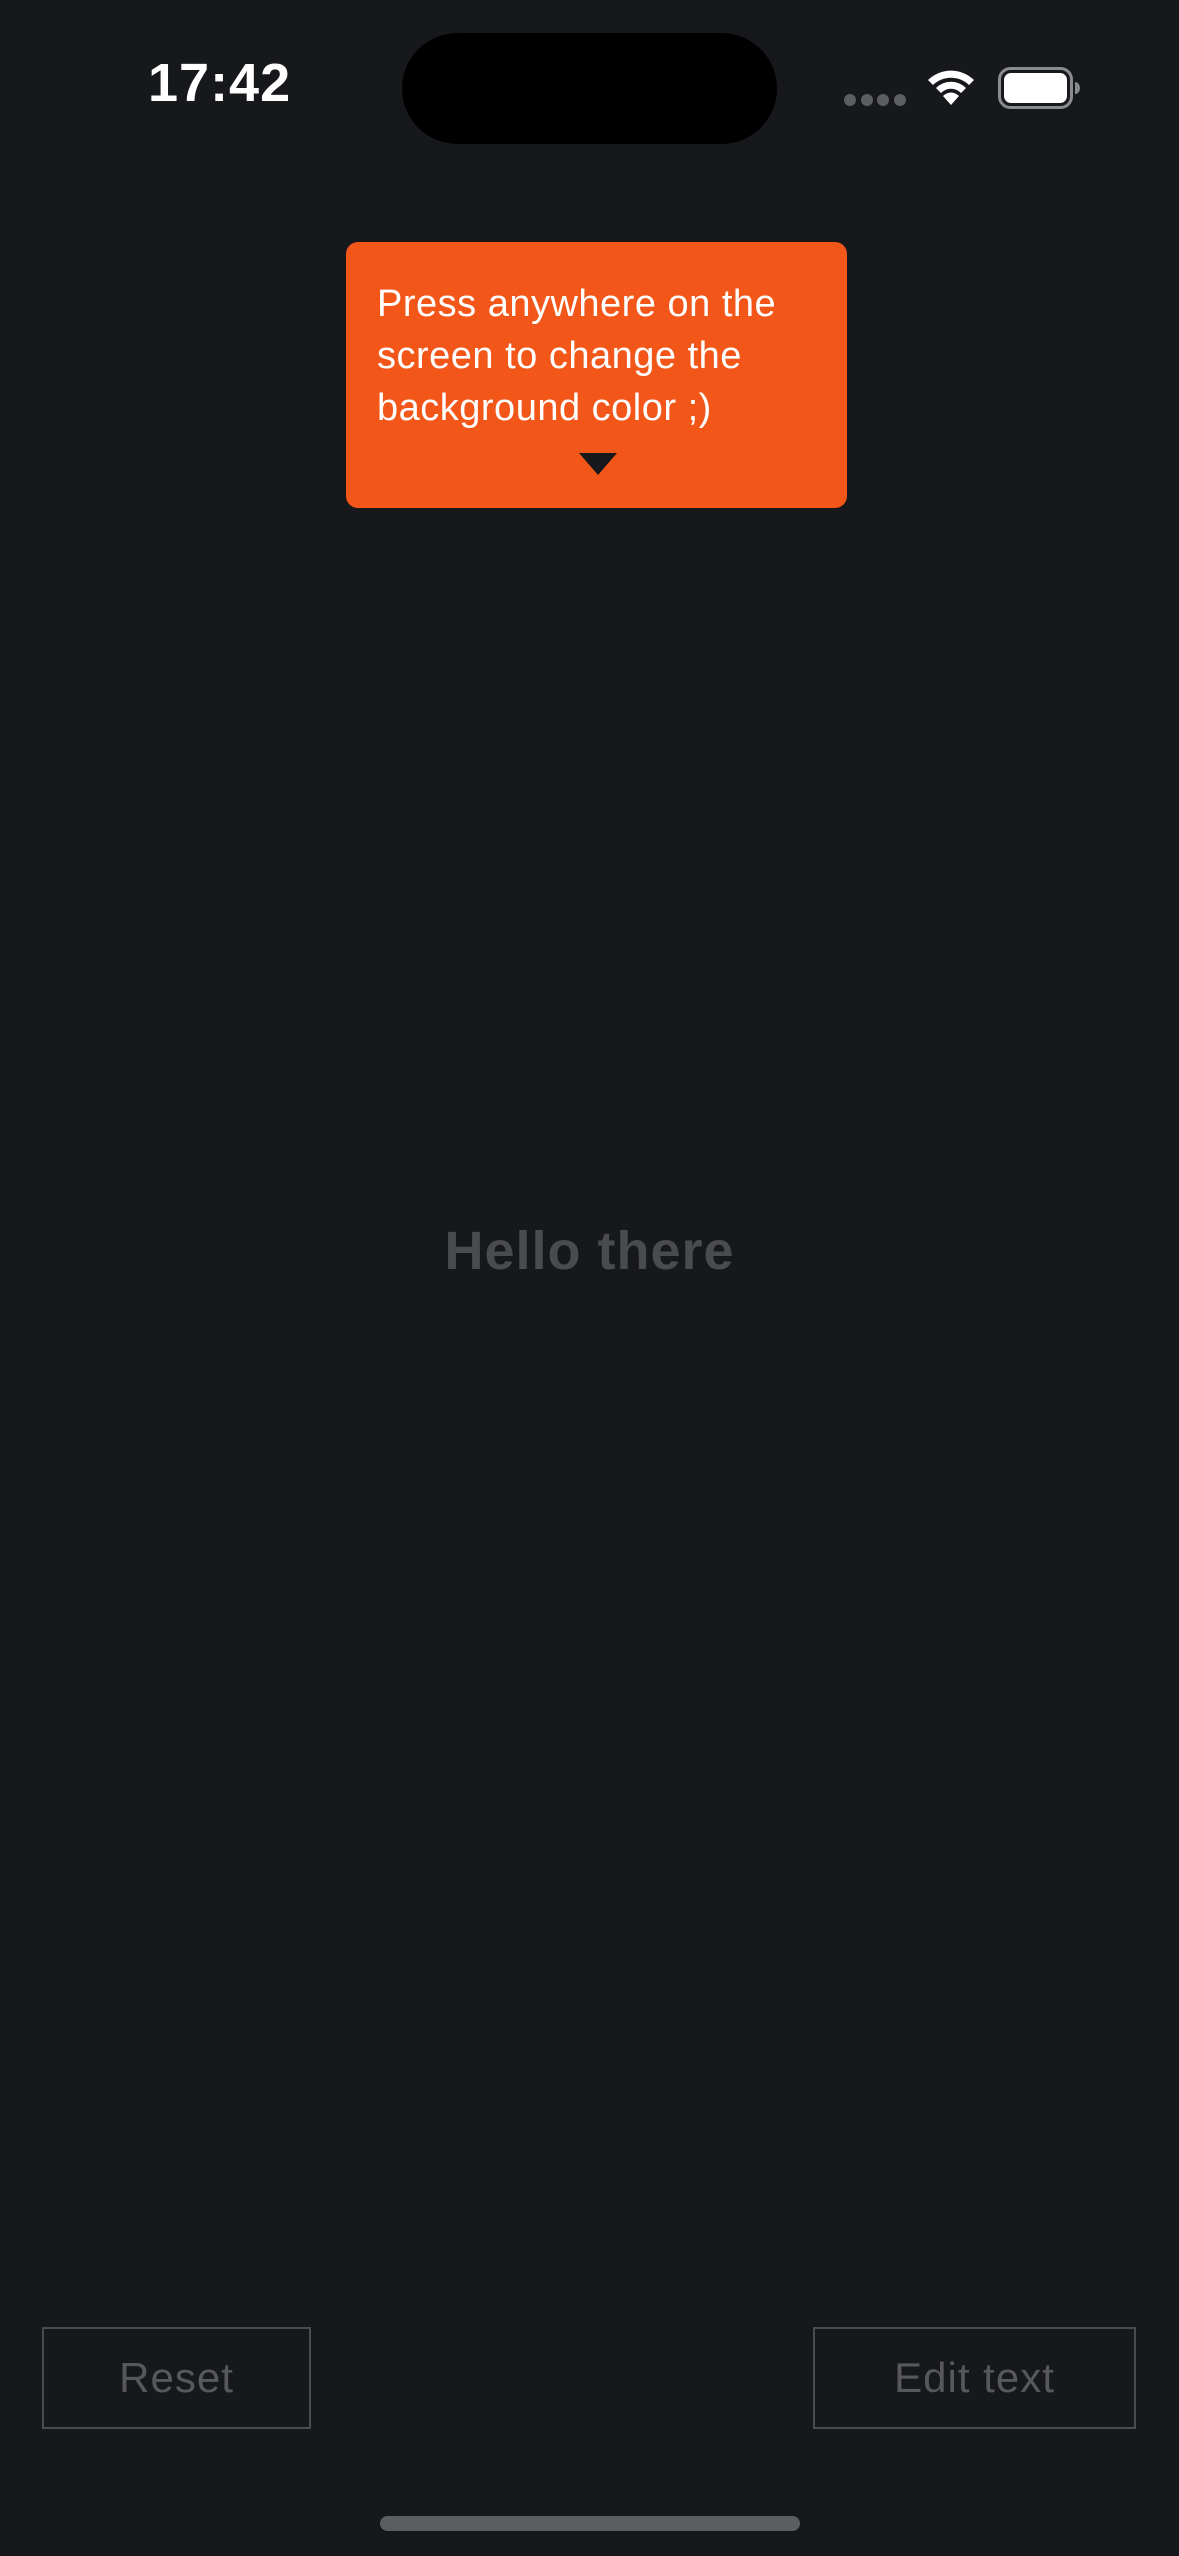 Image resolution: width=1179 pixels, height=2556 pixels. I want to click on wifi-icon, so click(951, 87).